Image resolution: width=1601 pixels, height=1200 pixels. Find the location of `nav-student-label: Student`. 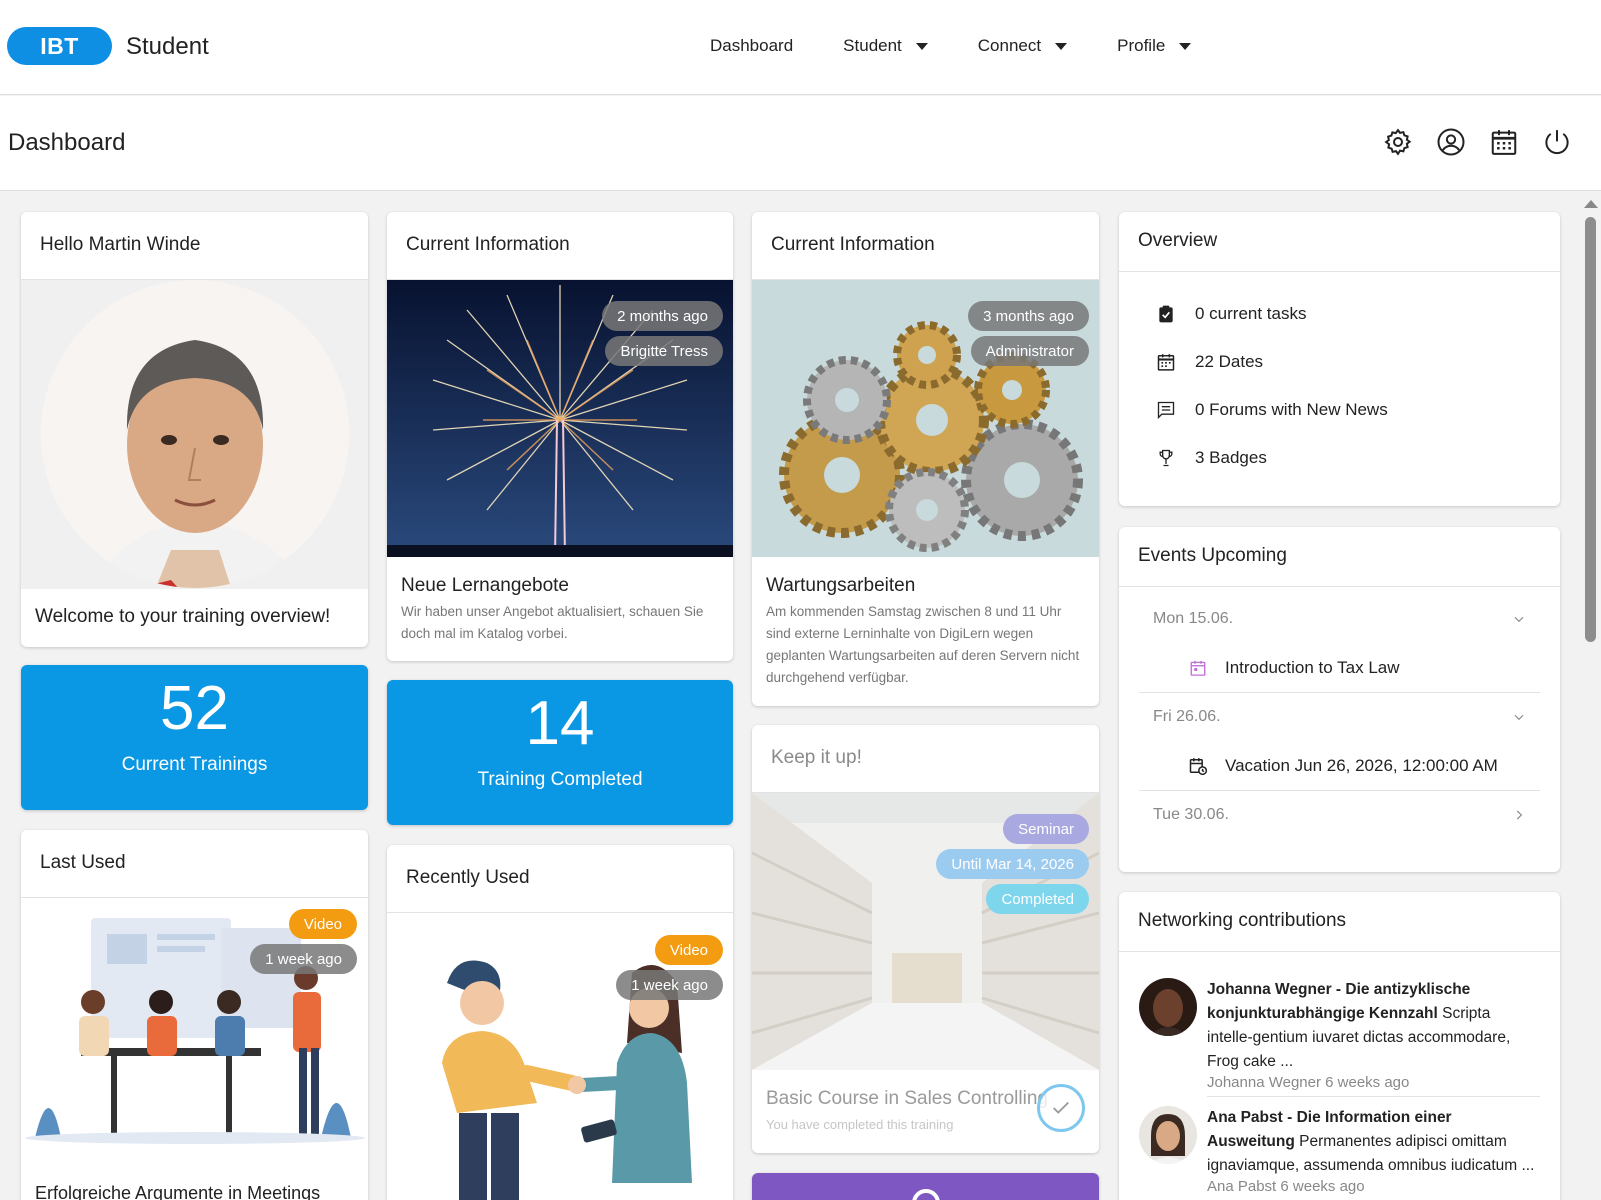

nav-student-label: Student is located at coordinates (872, 45).